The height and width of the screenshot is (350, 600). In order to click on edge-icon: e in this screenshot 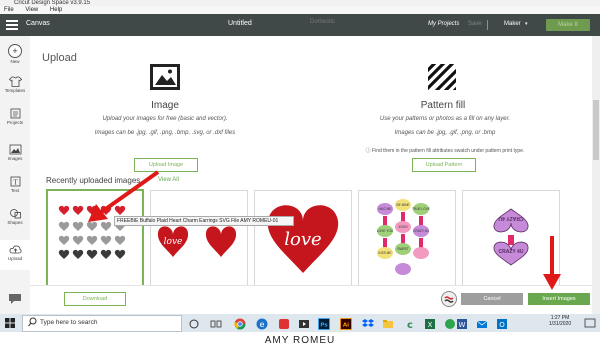, I will do `click(262, 323)`.